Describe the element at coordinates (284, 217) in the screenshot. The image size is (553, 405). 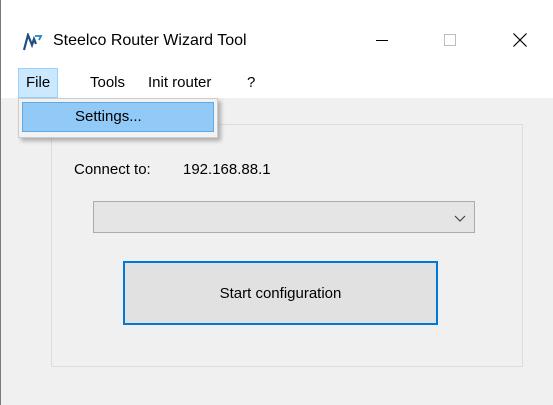
I see `router-select-dropdown` at that location.